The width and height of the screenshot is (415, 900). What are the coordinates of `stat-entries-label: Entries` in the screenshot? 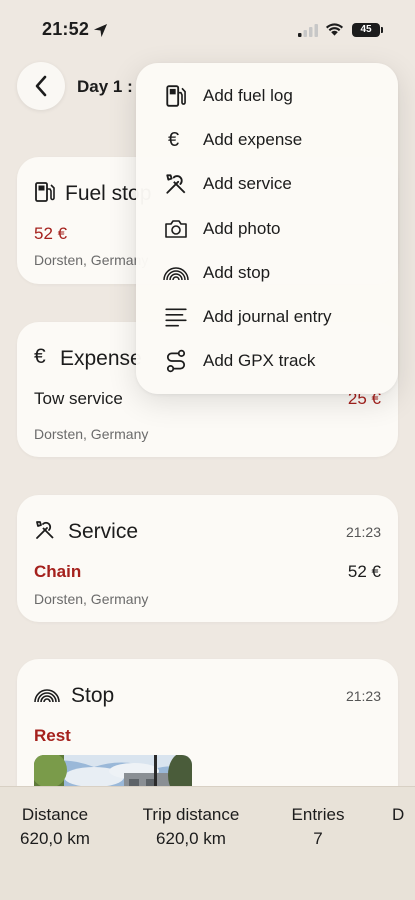 It's located at (318, 814).